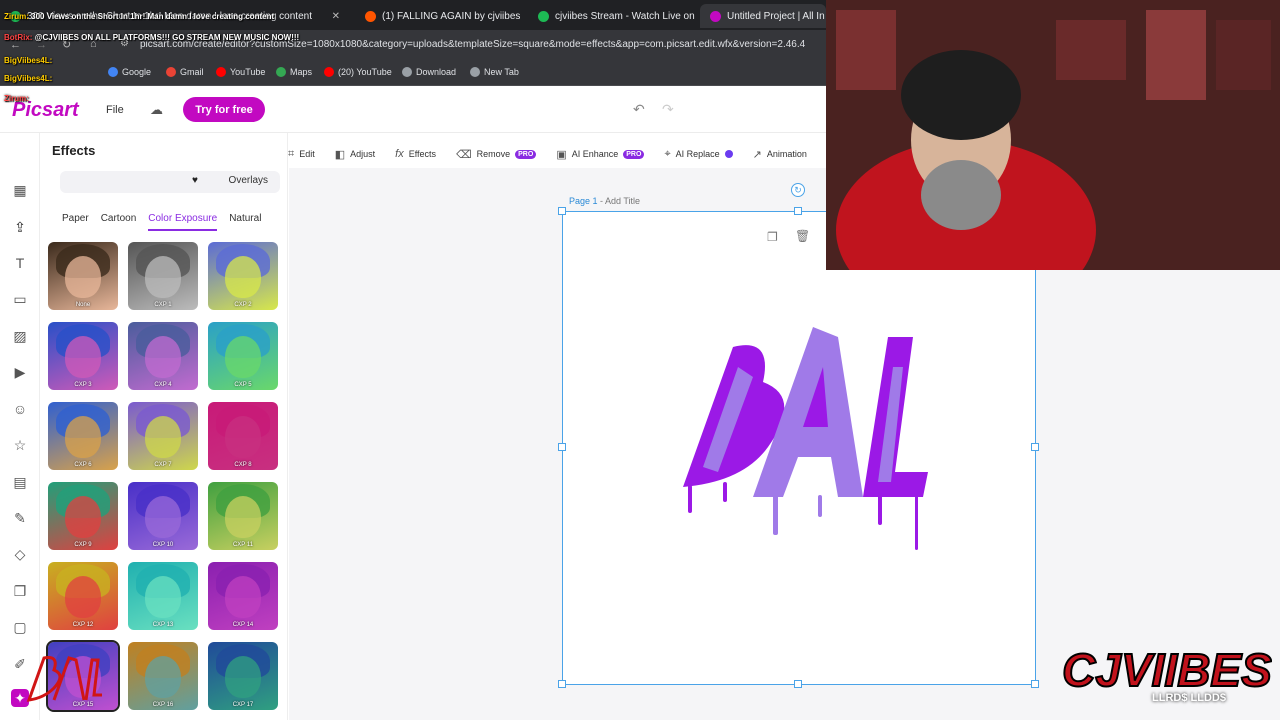  Describe the element at coordinates (772, 237) in the screenshot. I see `duplicate-icon: ❐` at that location.